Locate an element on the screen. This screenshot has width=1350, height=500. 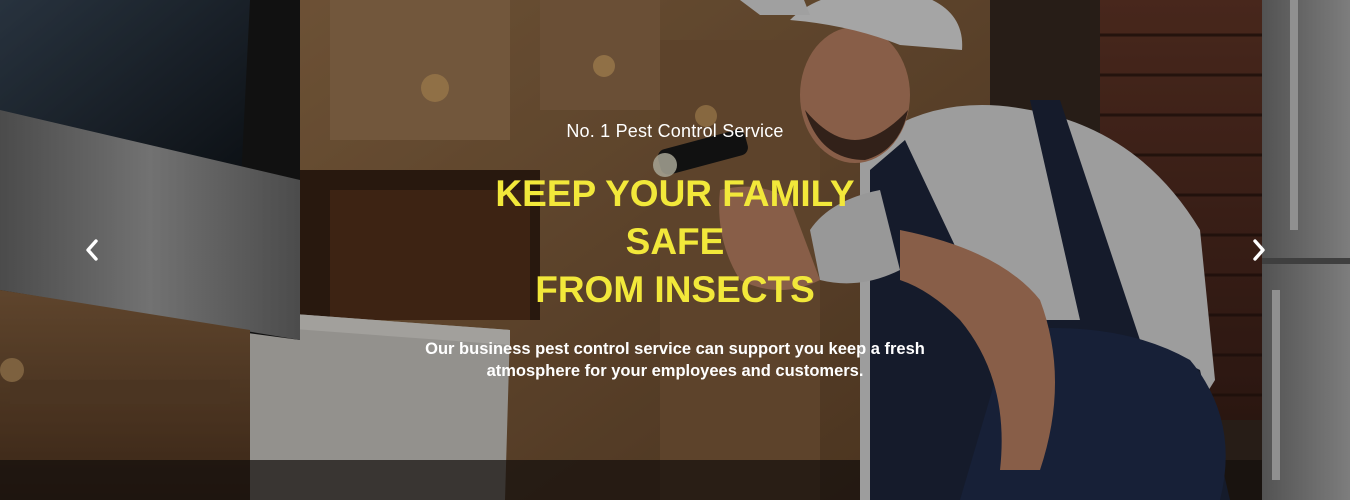
chevron-right-icon is located at coordinates (1259, 250).